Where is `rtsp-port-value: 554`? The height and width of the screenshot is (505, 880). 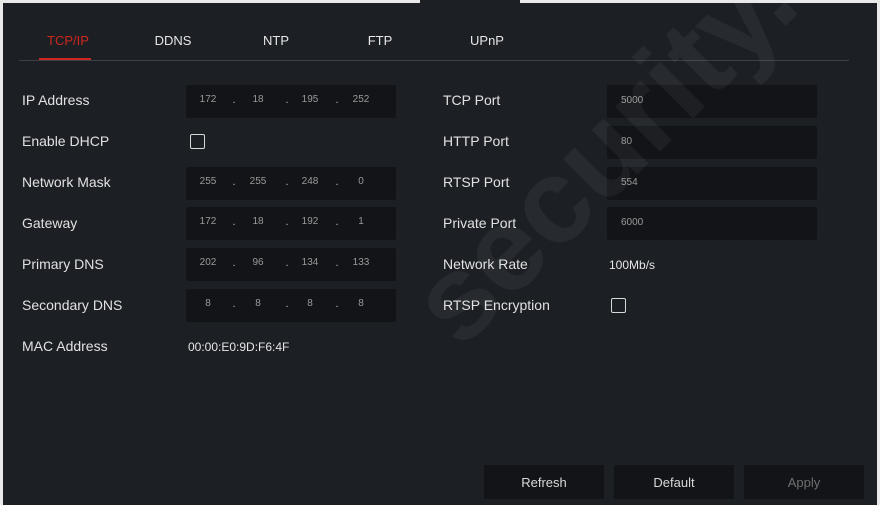
rtsp-port-value: 554 is located at coordinates (629, 182).